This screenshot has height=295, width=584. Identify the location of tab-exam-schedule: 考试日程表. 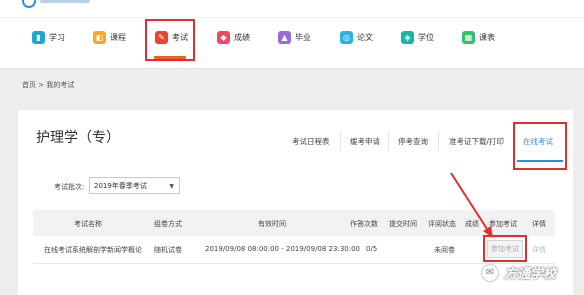
(311, 141).